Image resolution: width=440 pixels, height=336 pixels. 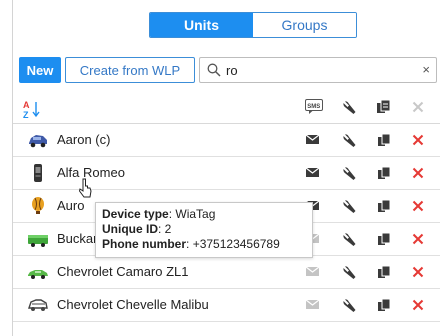 What do you see at coordinates (38, 272) in the screenshot?
I see `green-car-icon` at bounding box center [38, 272].